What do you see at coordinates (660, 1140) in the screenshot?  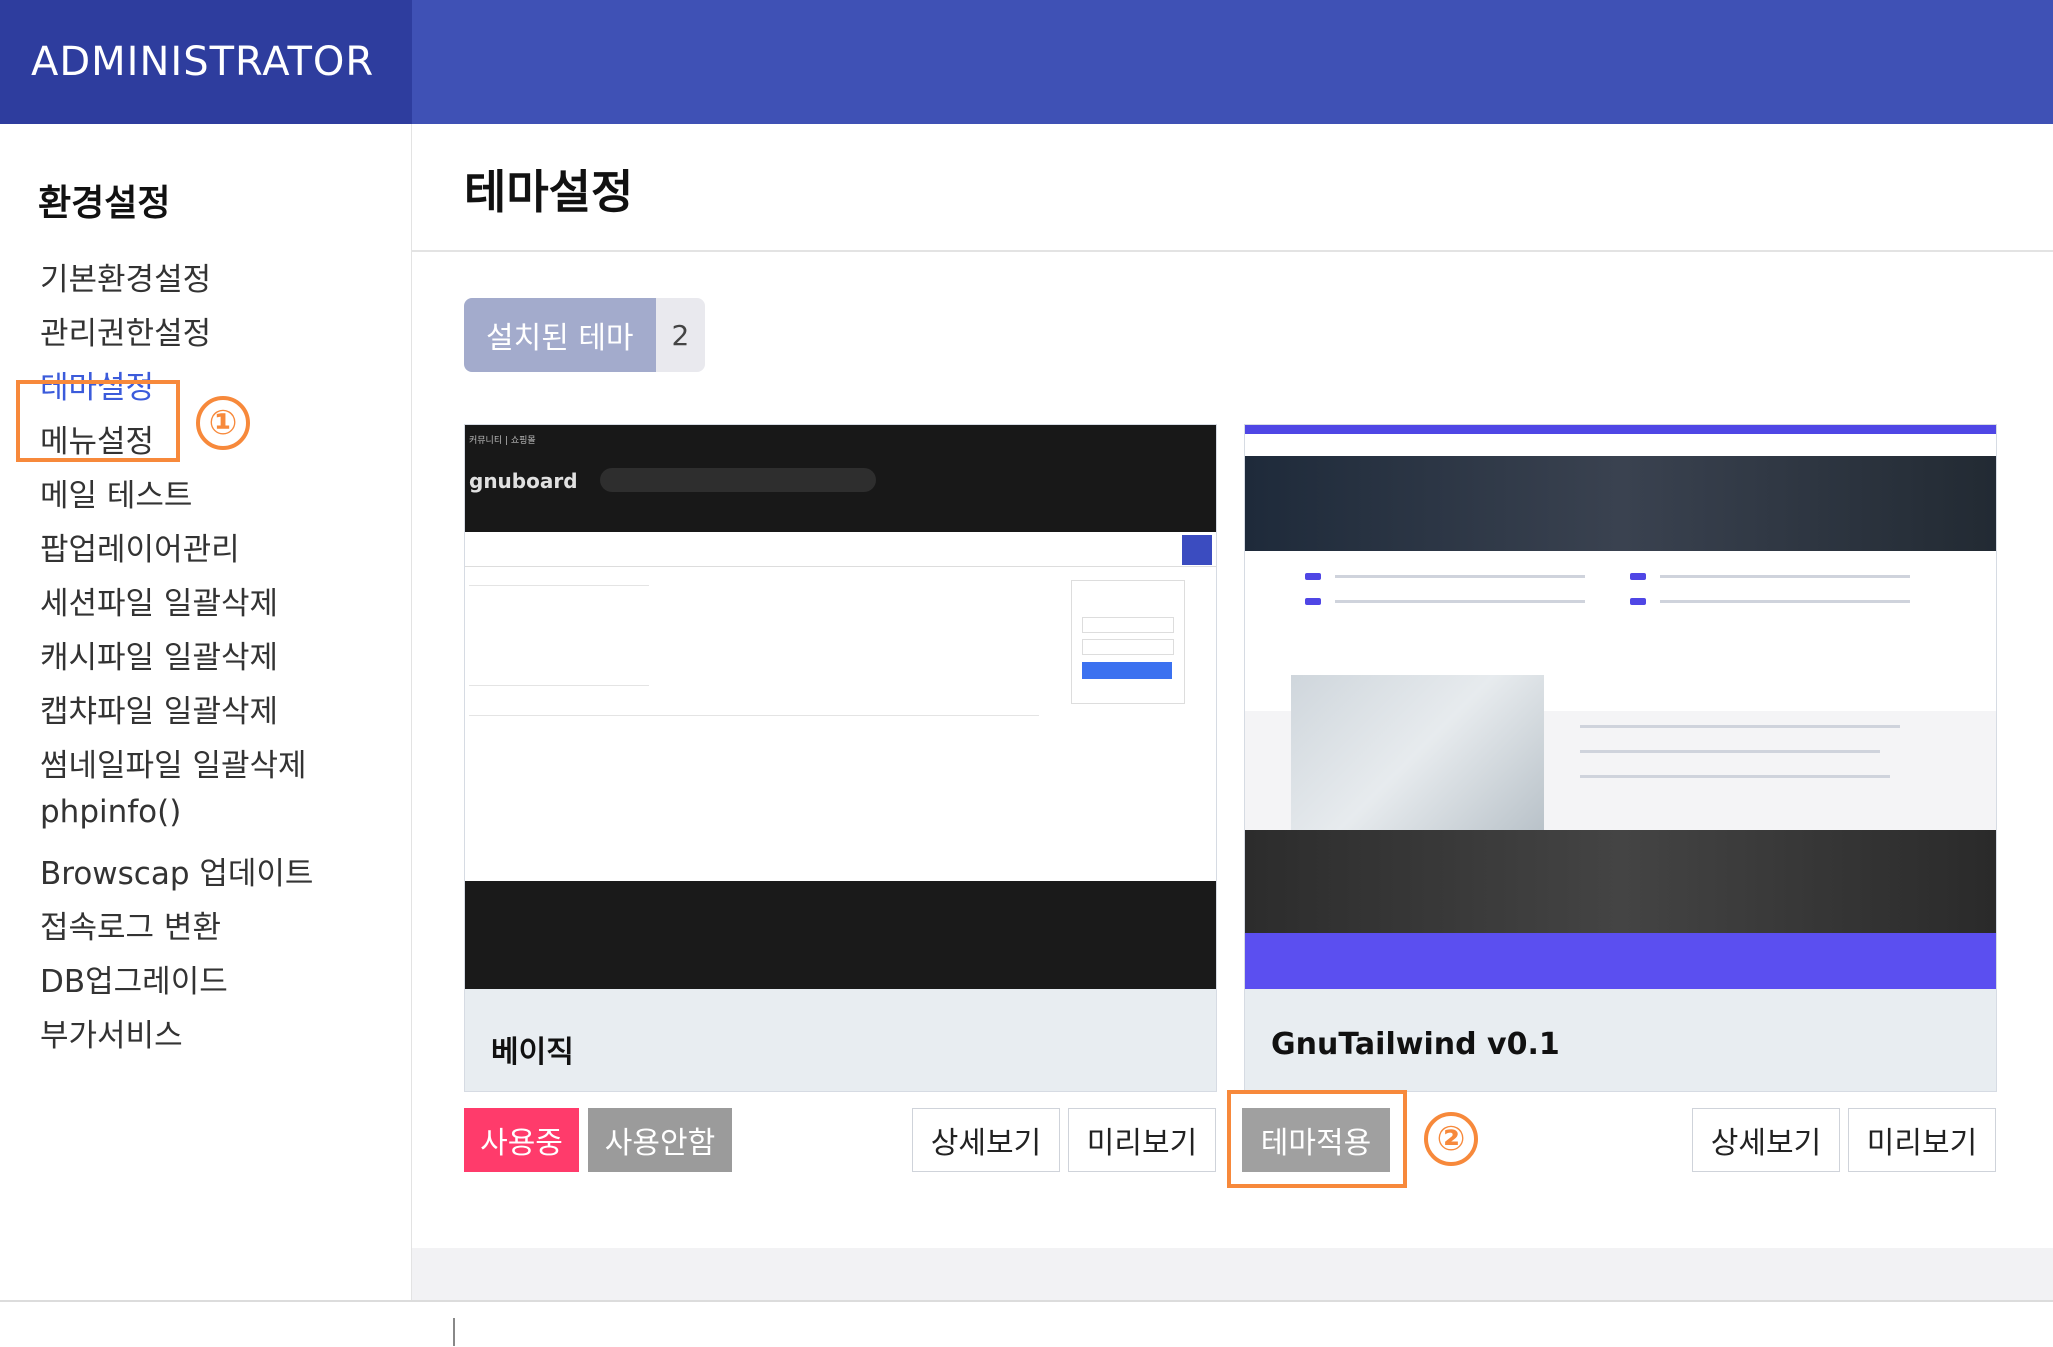 I see `not-use-button: 사용안함` at bounding box center [660, 1140].